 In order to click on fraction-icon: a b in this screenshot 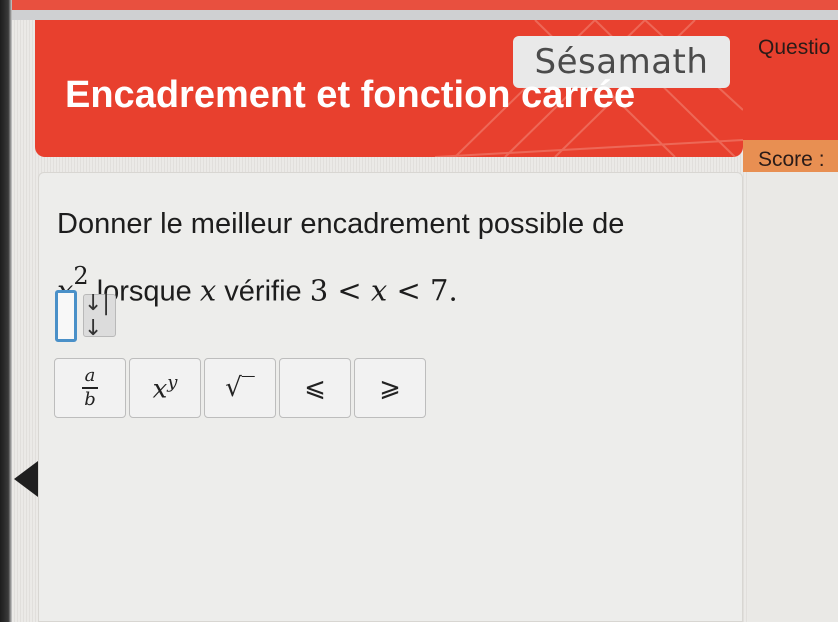, I will do `click(90, 388)`.